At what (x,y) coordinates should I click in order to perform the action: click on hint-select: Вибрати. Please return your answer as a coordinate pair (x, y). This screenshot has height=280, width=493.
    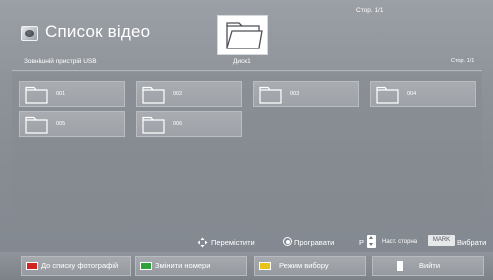
    Looking at the image, I should click on (472, 242).